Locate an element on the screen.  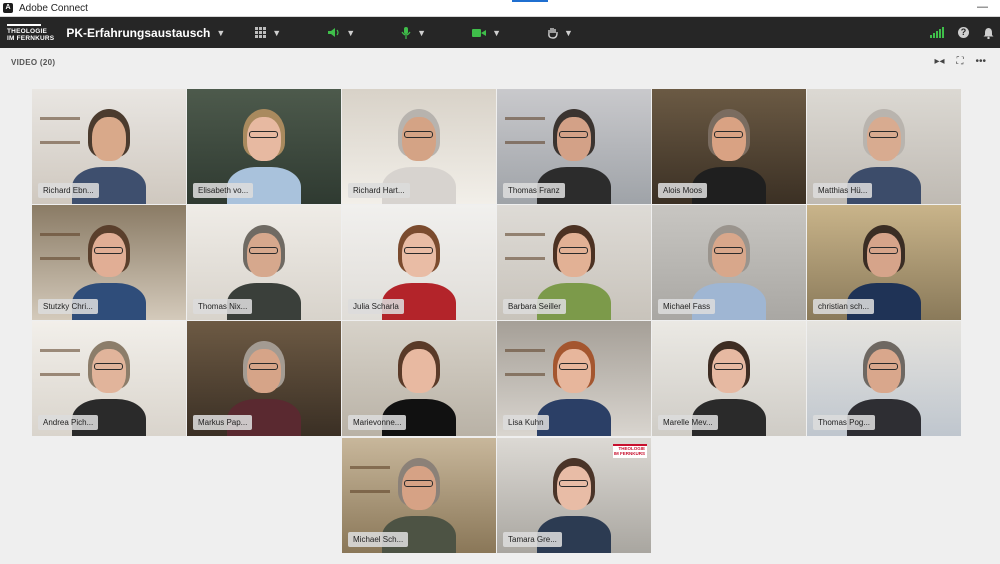
participant-video-tile: Alois Moos is located at coordinates (729, 146).